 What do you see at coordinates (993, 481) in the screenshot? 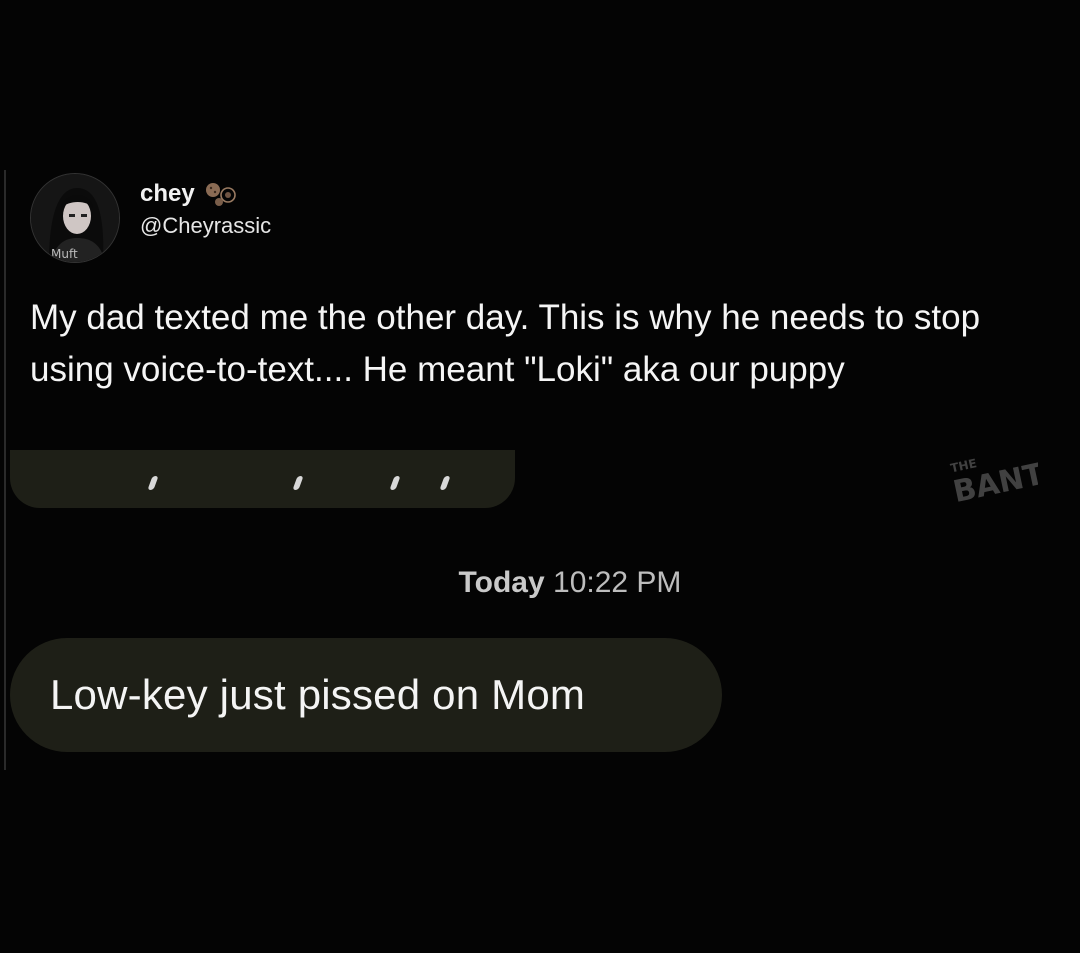
I see `bantz-watermark-logo: THE BANTZ` at bounding box center [993, 481].